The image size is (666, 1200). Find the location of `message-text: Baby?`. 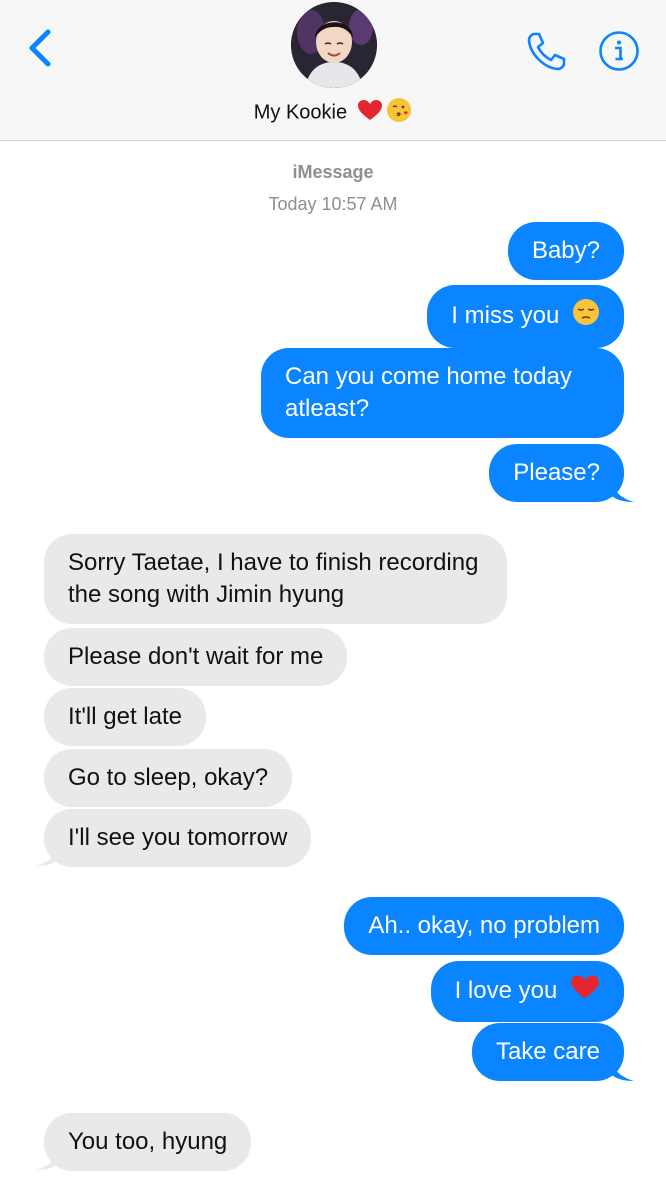

message-text: Baby? is located at coordinates (565, 250).